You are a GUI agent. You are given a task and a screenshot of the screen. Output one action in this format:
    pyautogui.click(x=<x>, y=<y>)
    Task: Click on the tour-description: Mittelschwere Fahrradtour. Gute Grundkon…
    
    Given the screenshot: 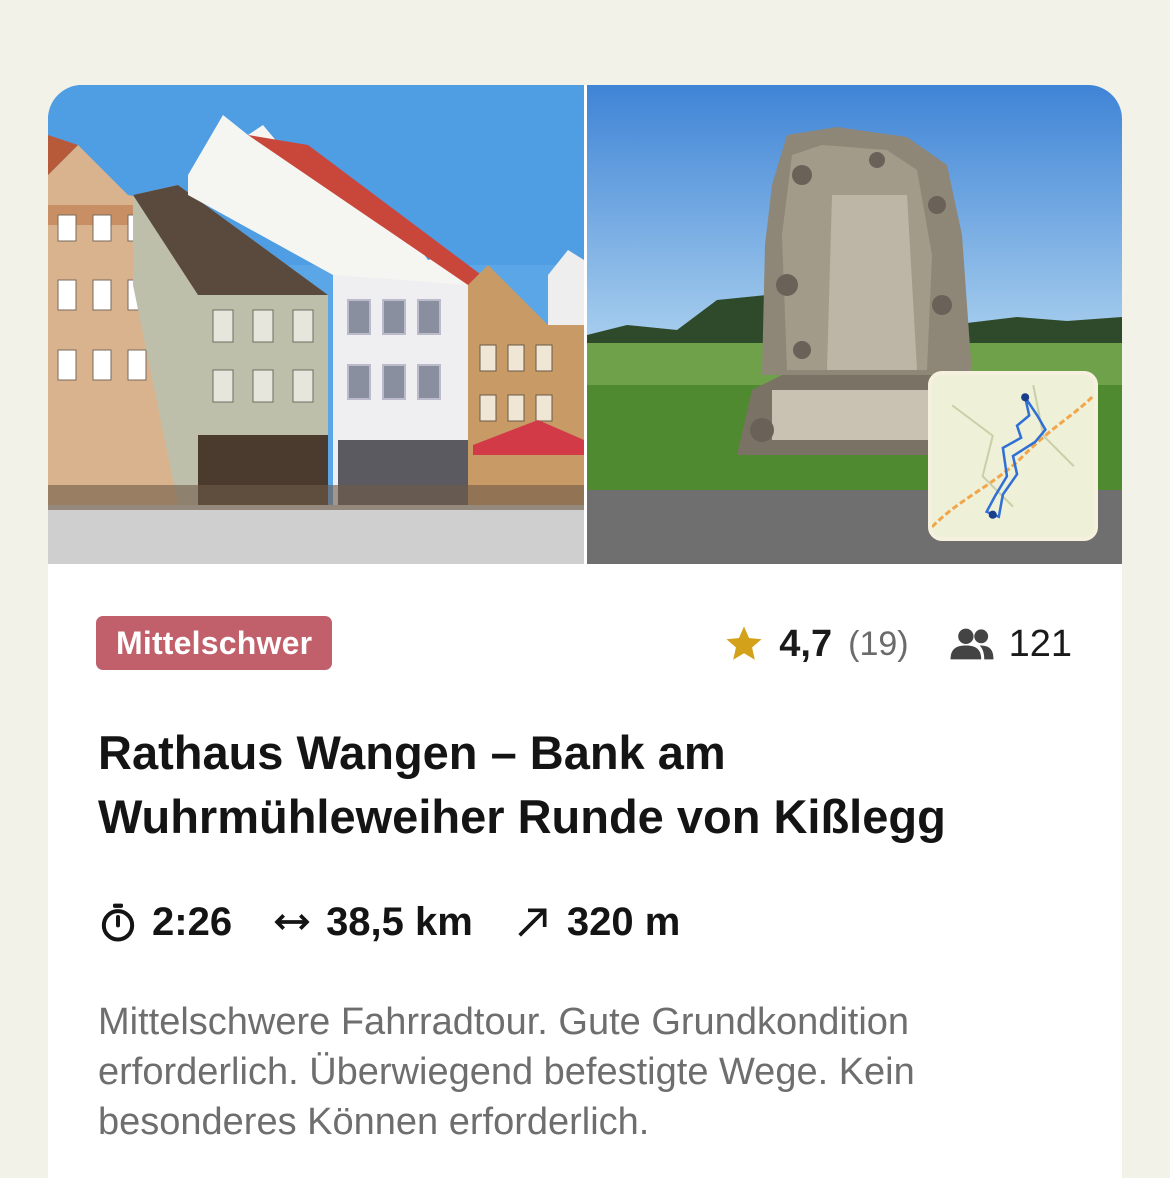 What is the action you would take?
    pyautogui.click(x=506, y=1072)
    